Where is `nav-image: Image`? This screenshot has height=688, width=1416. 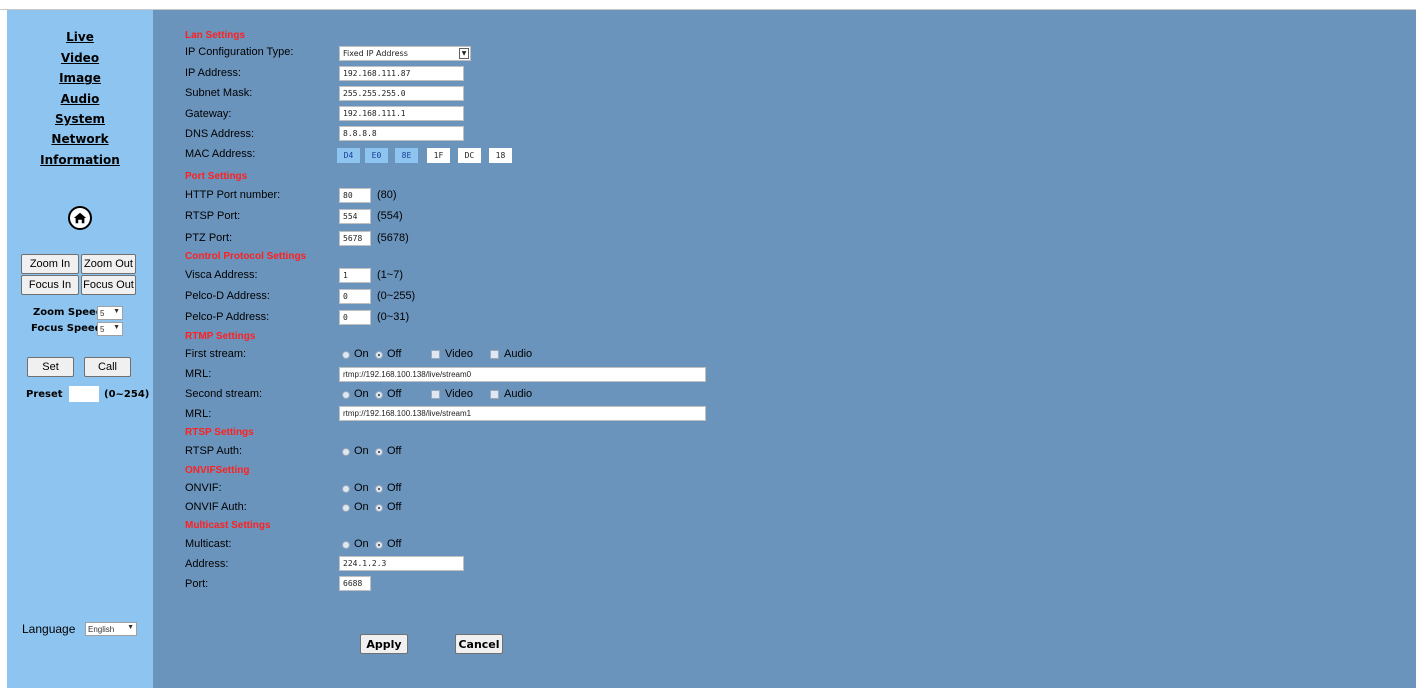
nav-image: Image is located at coordinates (80, 78).